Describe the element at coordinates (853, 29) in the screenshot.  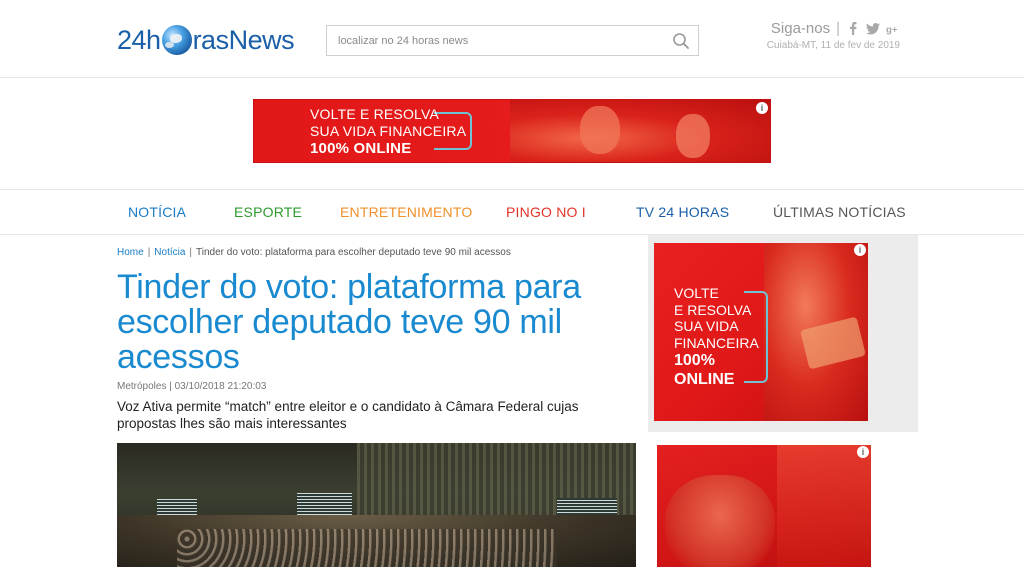
I see `facebook-icon` at that location.